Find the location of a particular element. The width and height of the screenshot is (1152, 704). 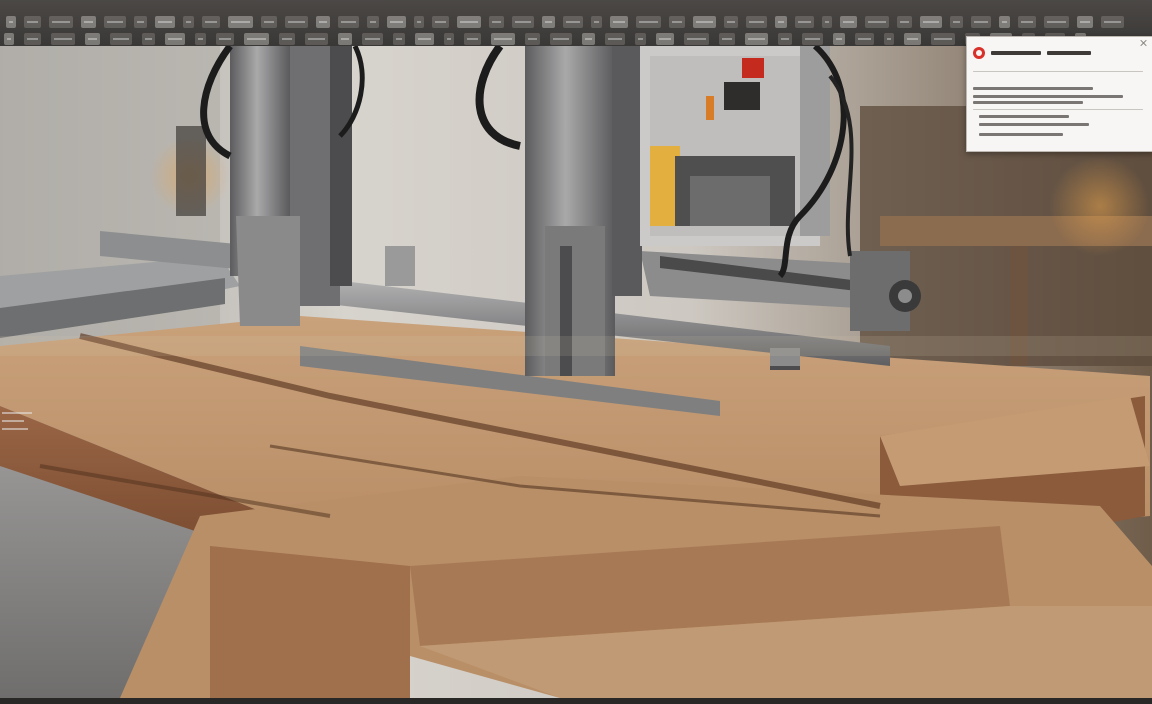

close-icon is located at coordinates (1144, 43).